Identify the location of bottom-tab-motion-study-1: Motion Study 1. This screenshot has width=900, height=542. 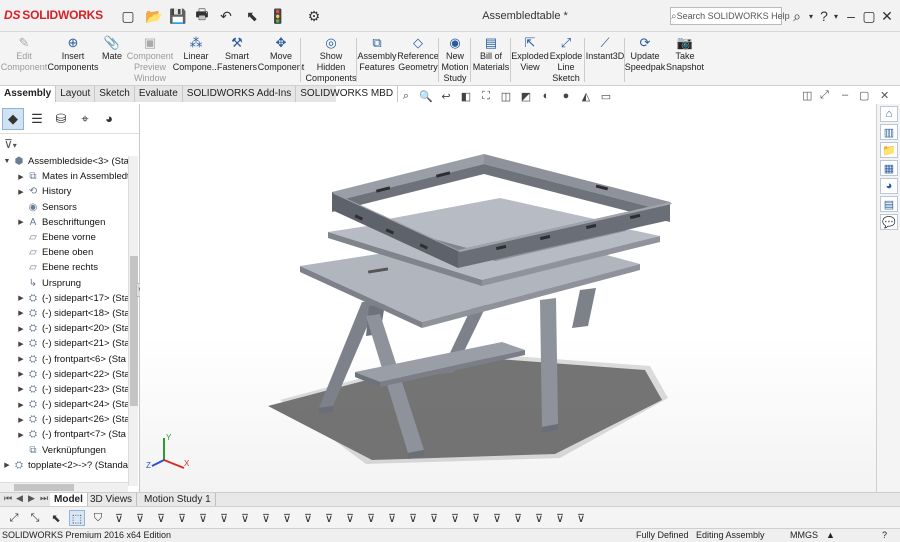
(178, 500).